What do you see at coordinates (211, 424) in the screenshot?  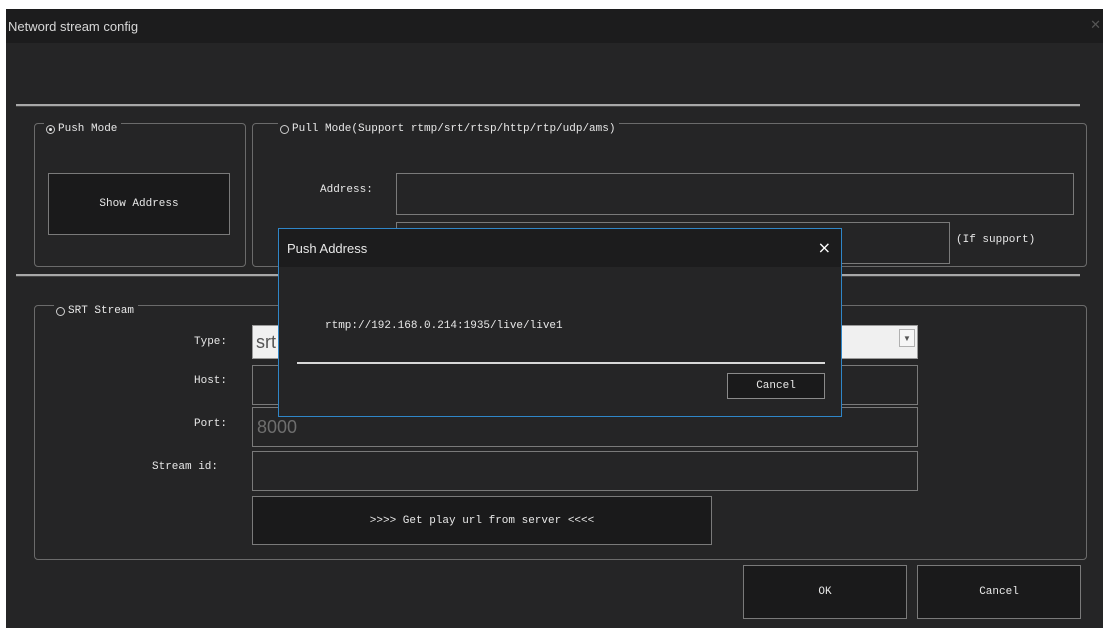 I see `port-label: Port:` at bounding box center [211, 424].